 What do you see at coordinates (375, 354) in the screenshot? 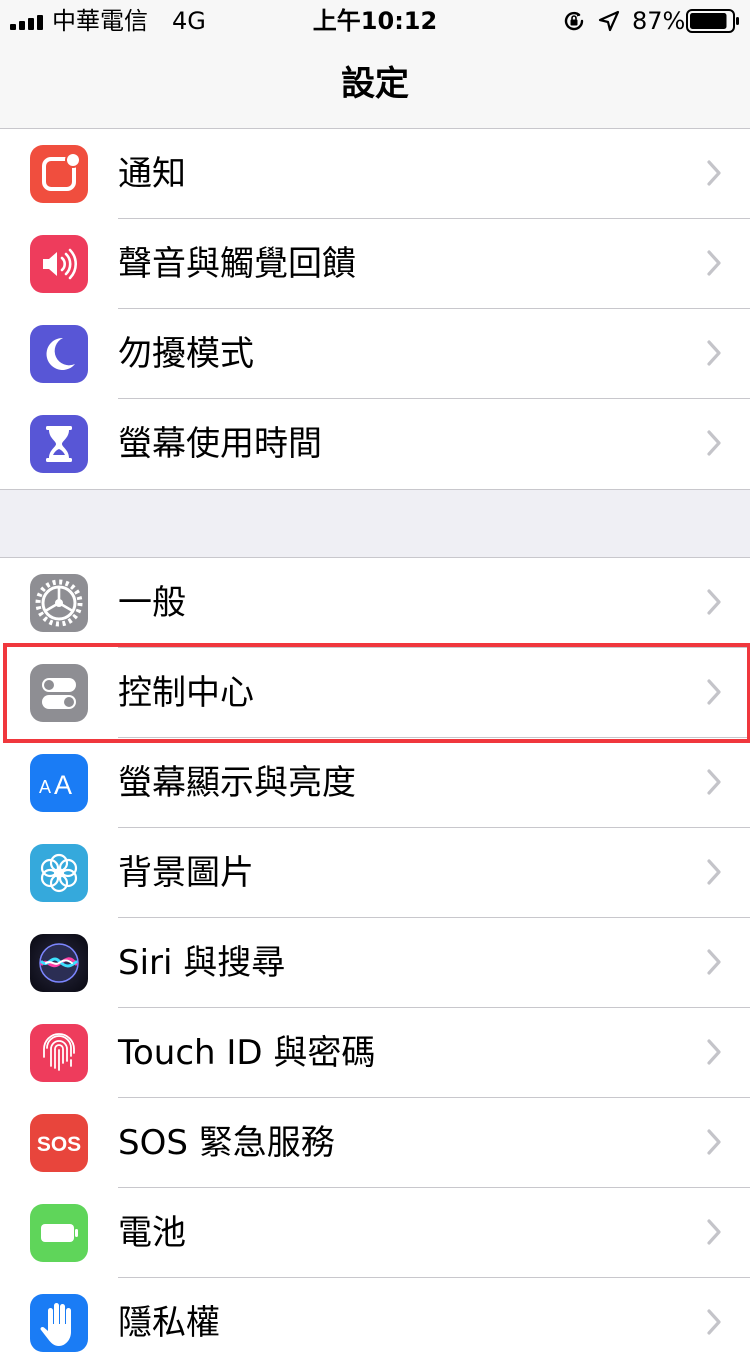
I see `settings-row-do-not-disturb: 勿擾模式` at bounding box center [375, 354].